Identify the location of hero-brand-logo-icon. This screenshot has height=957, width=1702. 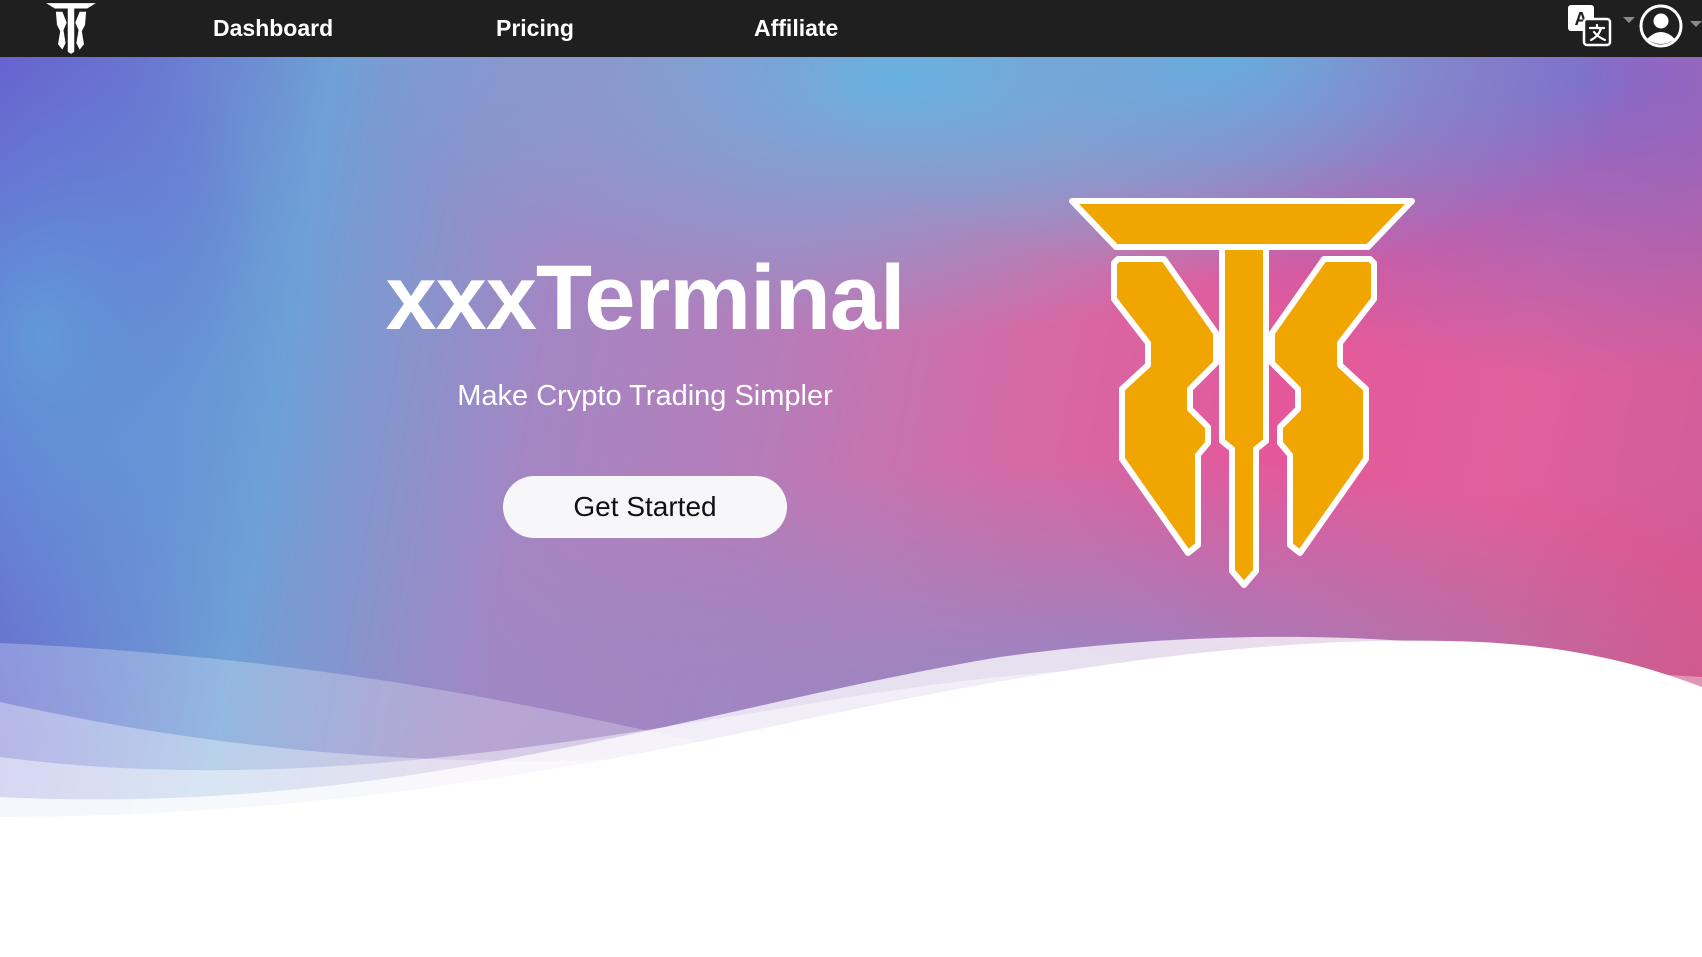
(1244, 397).